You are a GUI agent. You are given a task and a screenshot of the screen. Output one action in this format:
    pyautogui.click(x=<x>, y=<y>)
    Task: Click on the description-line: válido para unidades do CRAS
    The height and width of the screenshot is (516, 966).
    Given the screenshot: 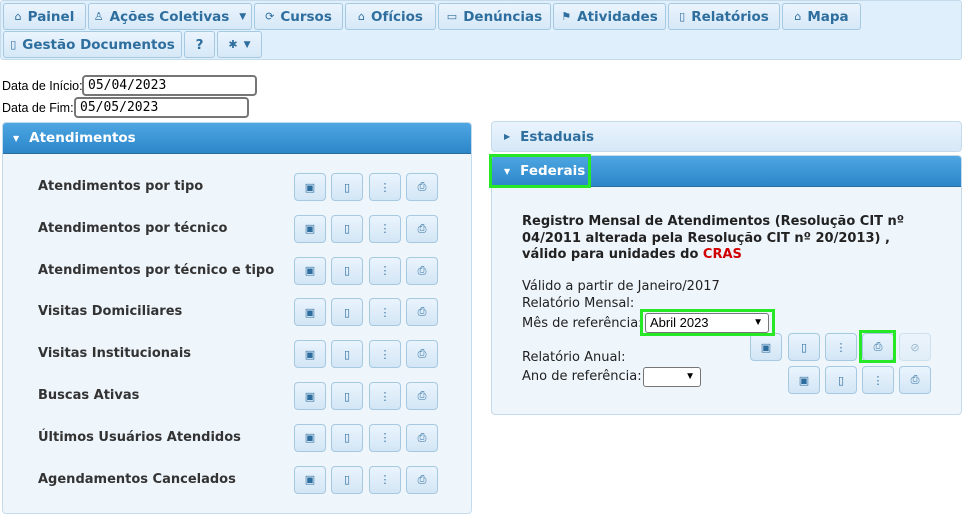 What is the action you would take?
    pyautogui.click(x=713, y=255)
    